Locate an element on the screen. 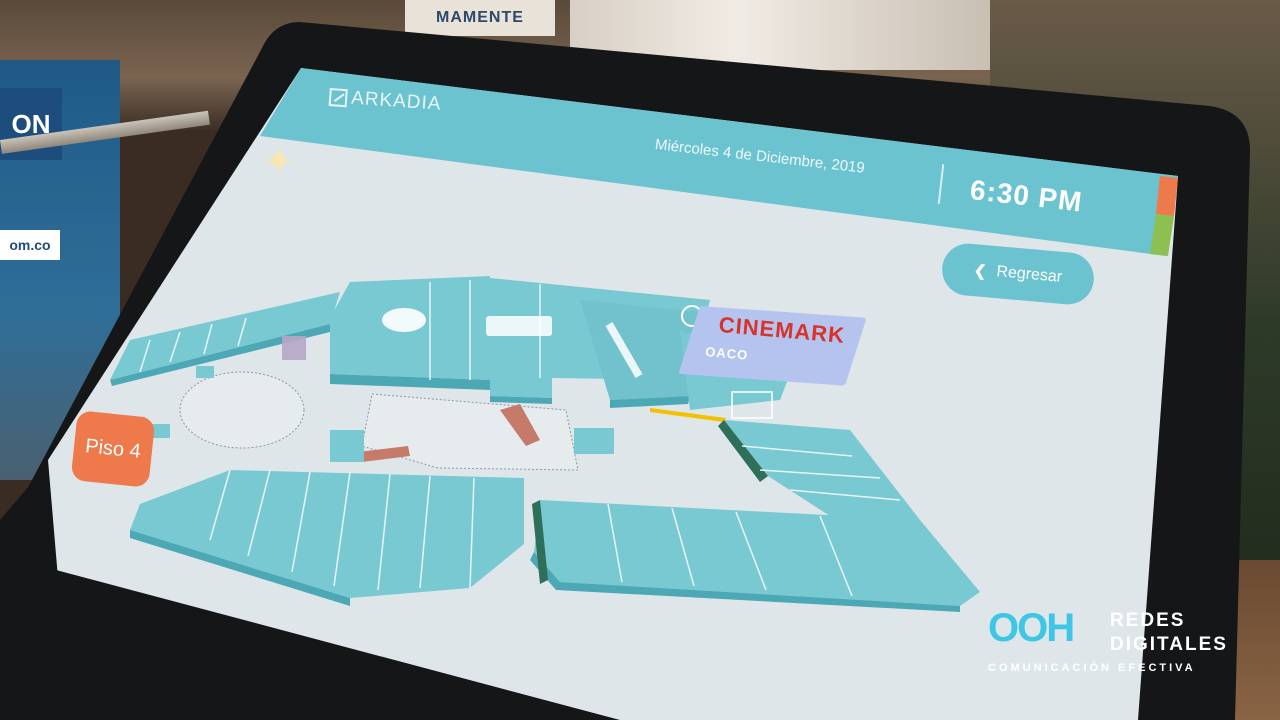 This screenshot has height=720, width=1280. watermark-line-2: DIGITALES is located at coordinates (1169, 644).